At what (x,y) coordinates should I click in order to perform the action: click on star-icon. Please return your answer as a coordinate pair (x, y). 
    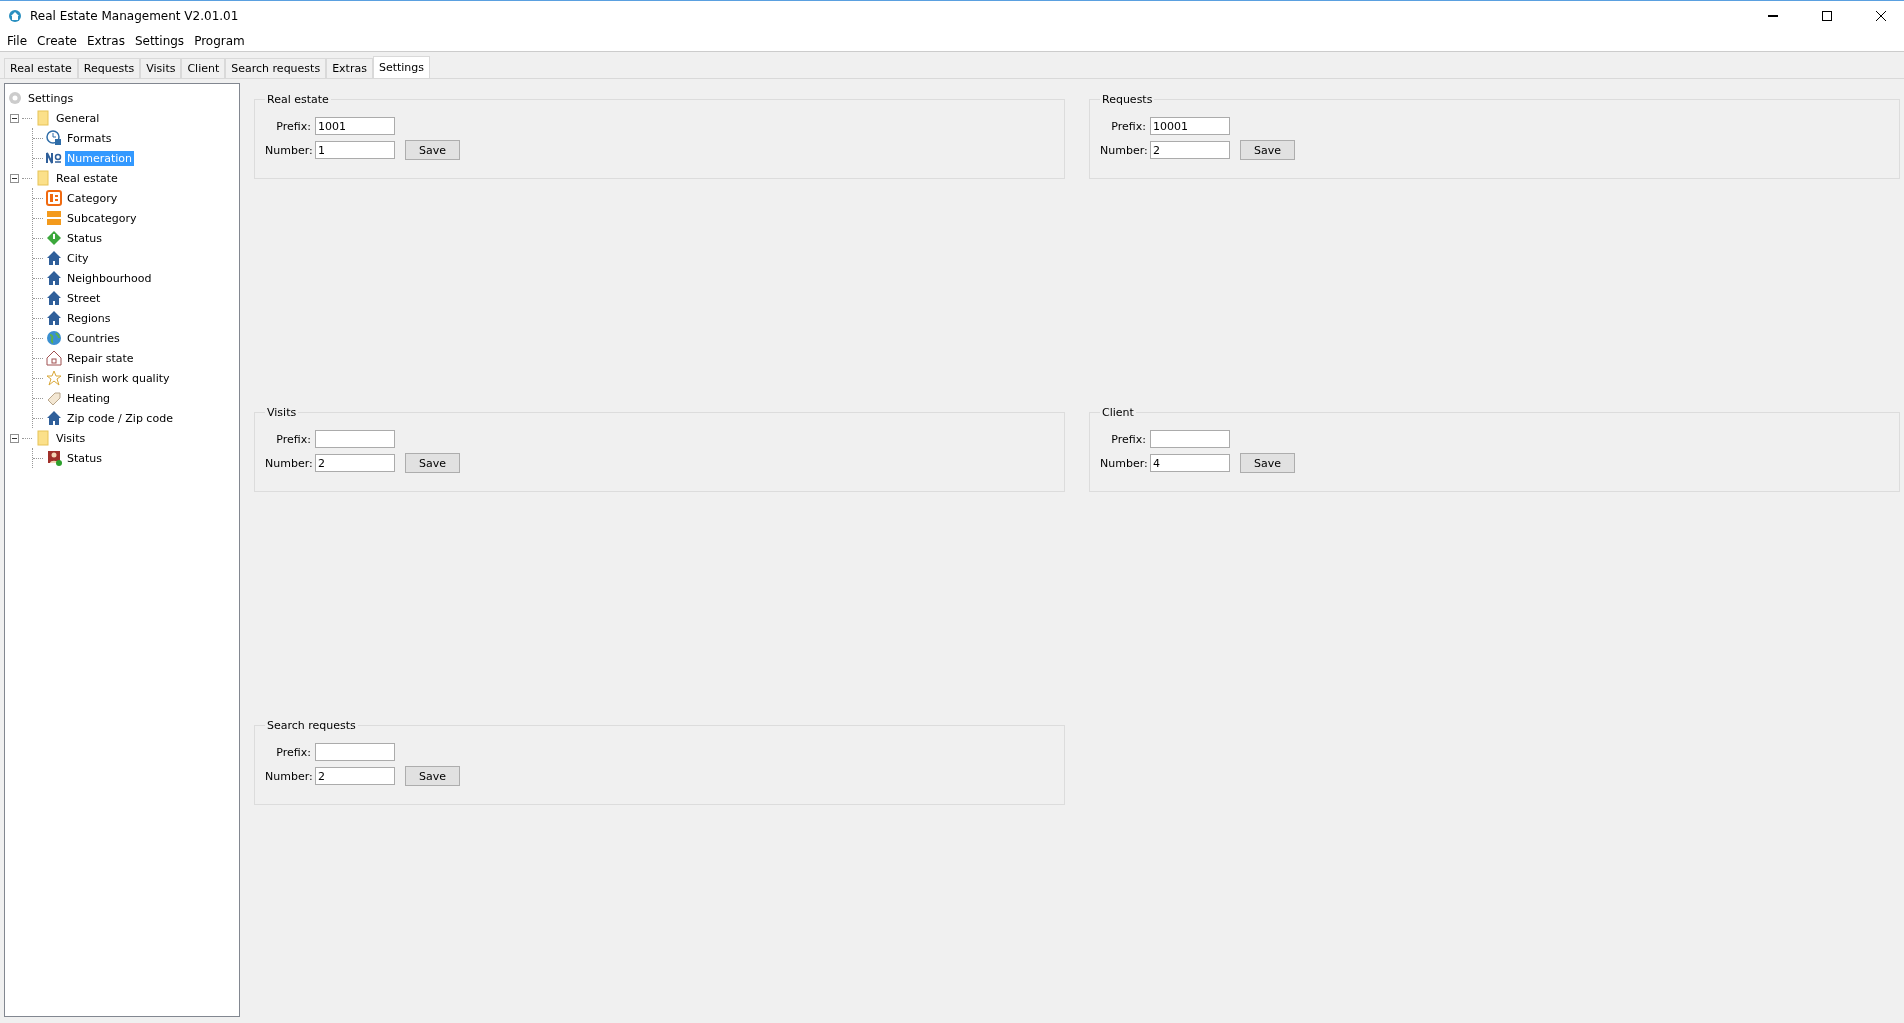
    Looking at the image, I should click on (54, 378).